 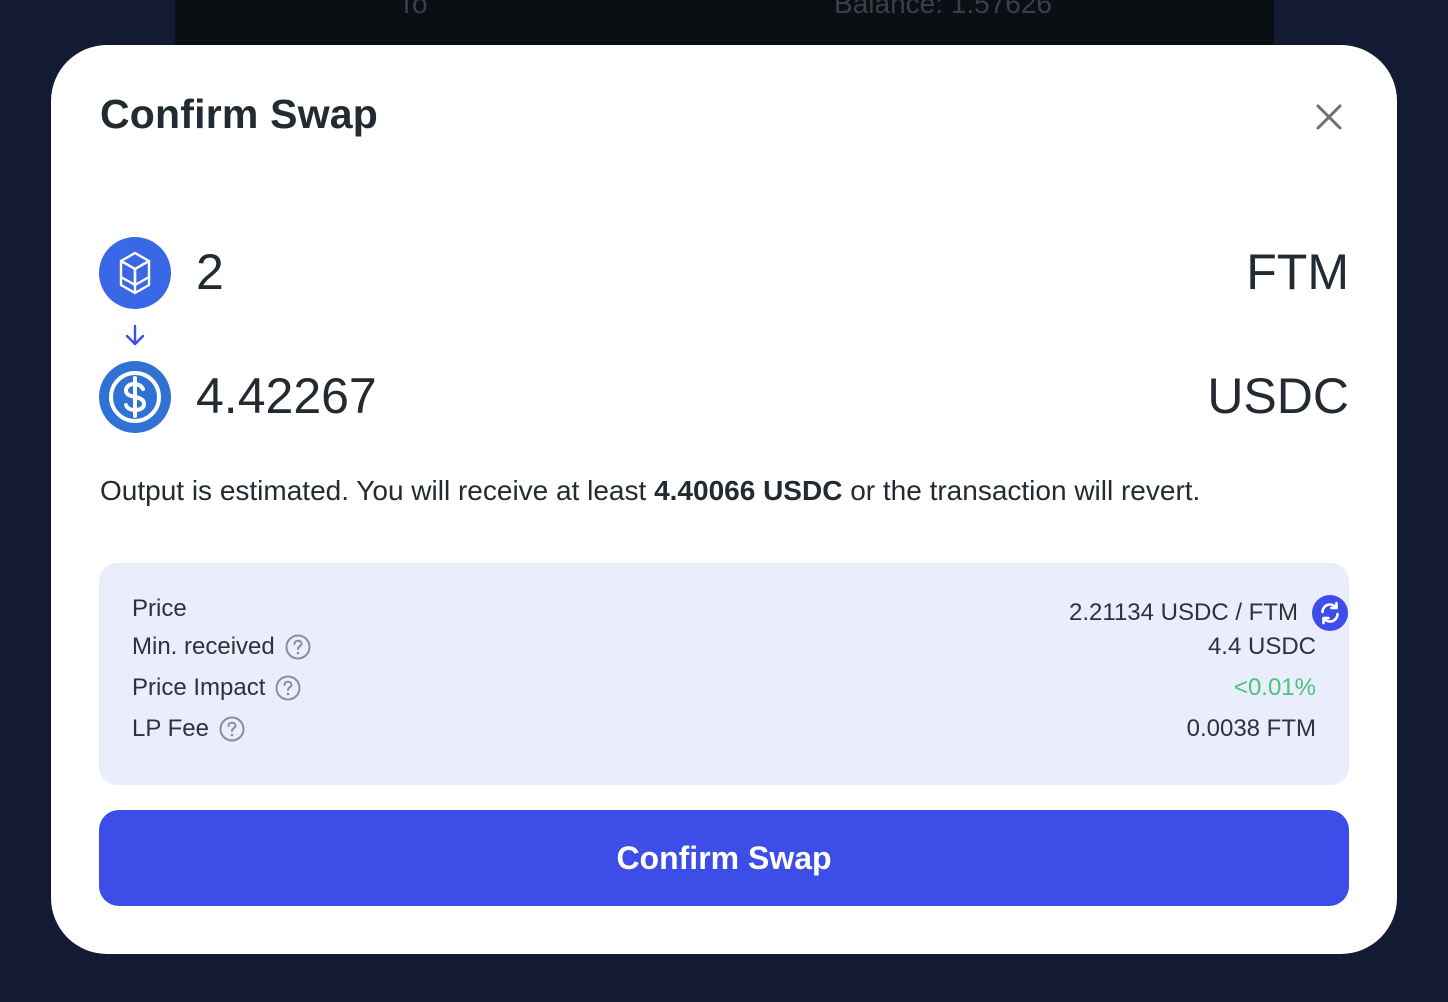 I want to click on note-min-amount: 4.40066 USDC, so click(x=748, y=490).